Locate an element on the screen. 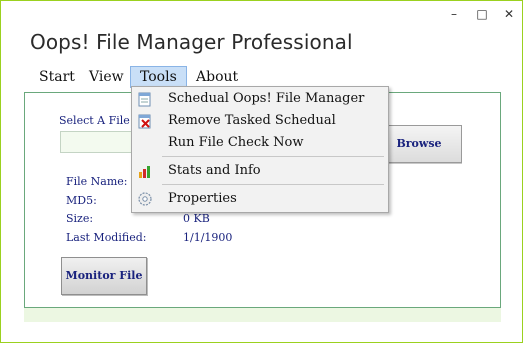 This screenshot has height=343, width=523. status-strip is located at coordinates (262, 315).